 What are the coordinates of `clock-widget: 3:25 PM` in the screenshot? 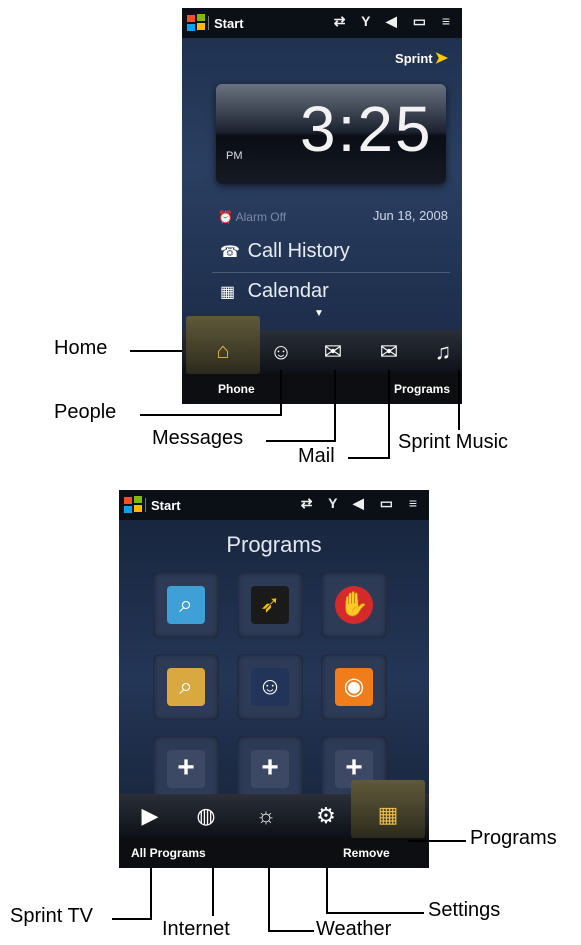 It's located at (331, 134).